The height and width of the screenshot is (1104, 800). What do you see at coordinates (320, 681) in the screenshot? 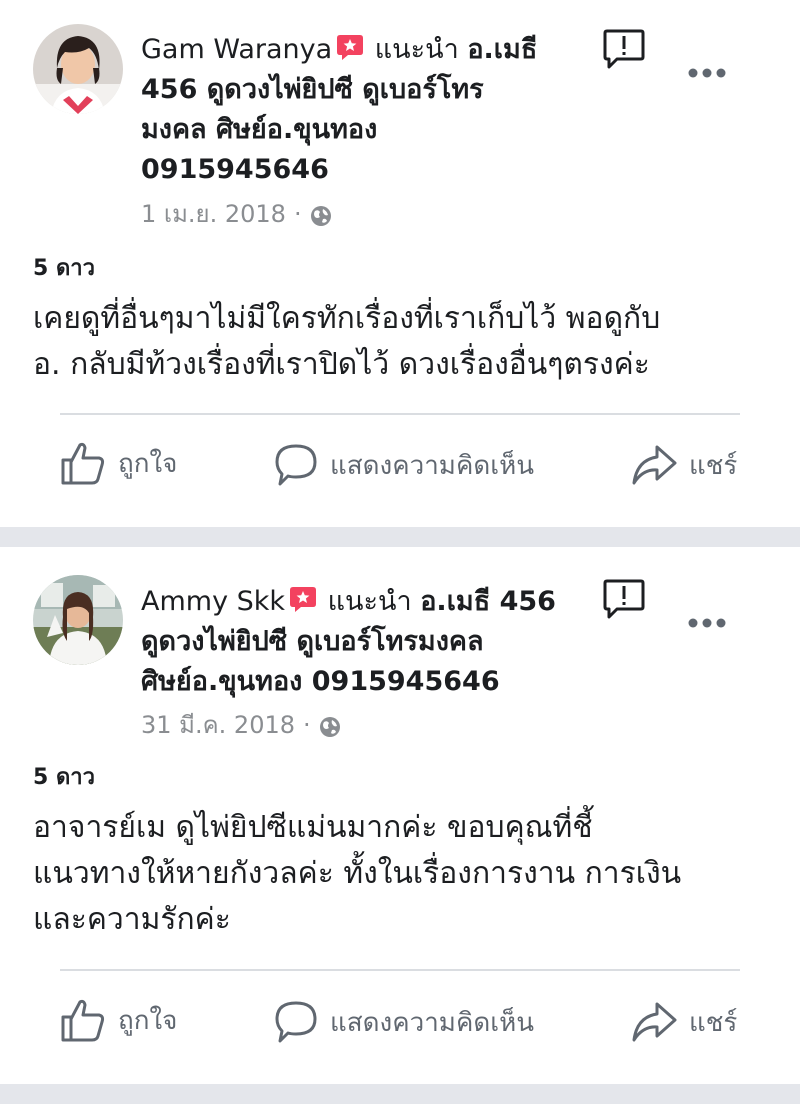
I see `page-name-line: ศิษย์อ.ขุนทอง 0915945646` at bounding box center [320, 681].